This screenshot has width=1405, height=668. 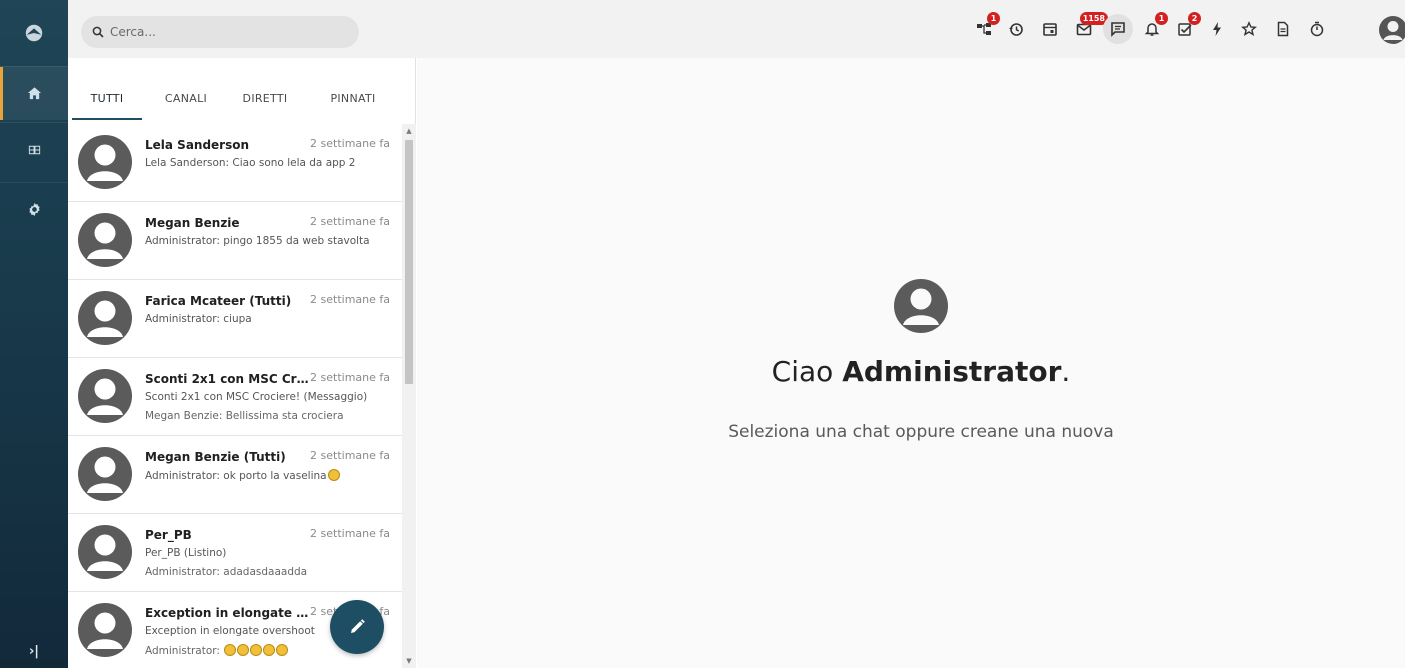 I want to click on active-tab-indicator, so click(x=107, y=119).